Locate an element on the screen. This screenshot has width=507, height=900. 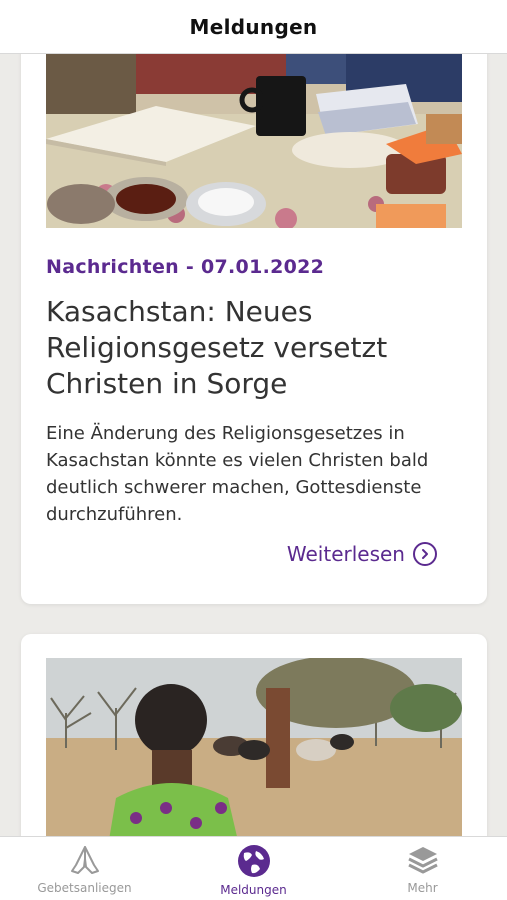
tab-meldungen: Meldungen is located at coordinates (253, 868).